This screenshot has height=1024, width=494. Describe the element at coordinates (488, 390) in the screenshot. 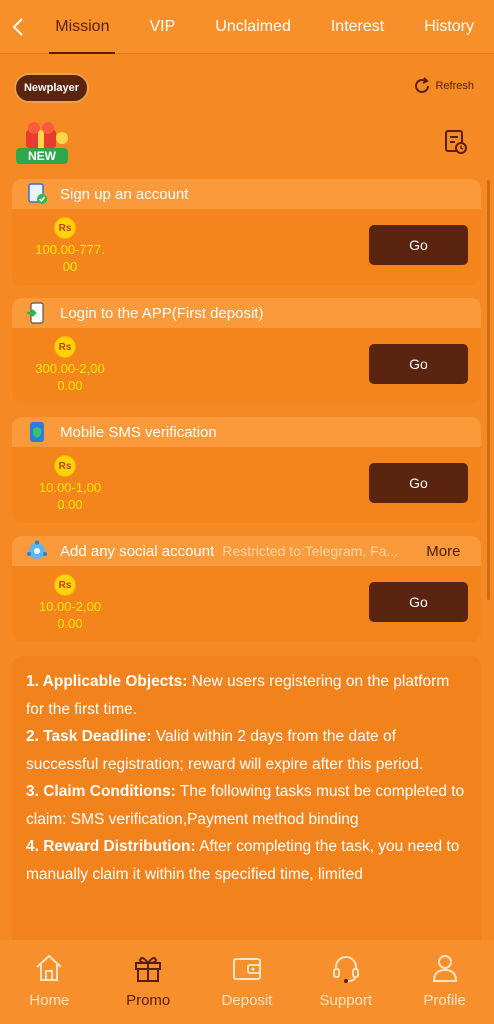

I see `scrollbar` at that location.